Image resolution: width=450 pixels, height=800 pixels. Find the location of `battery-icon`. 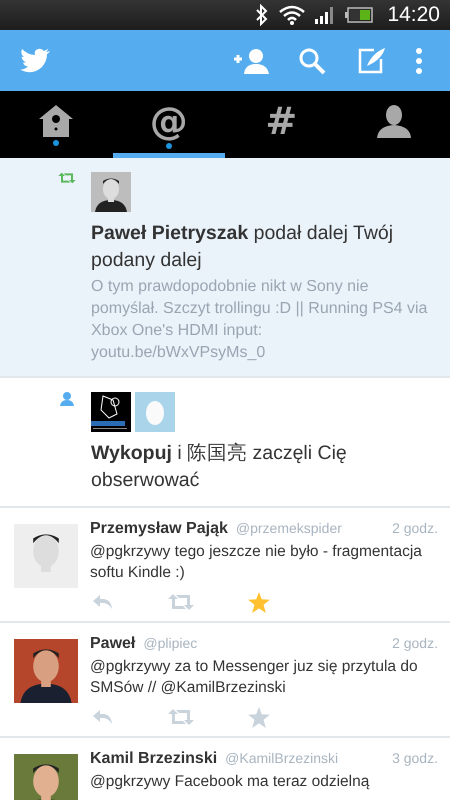

battery-icon is located at coordinates (359, 15).